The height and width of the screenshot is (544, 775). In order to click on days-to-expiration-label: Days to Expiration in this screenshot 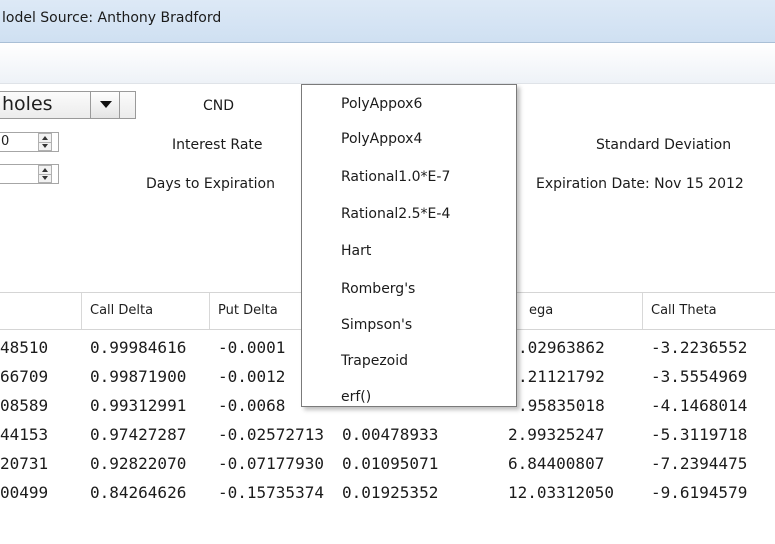, I will do `click(210, 184)`.